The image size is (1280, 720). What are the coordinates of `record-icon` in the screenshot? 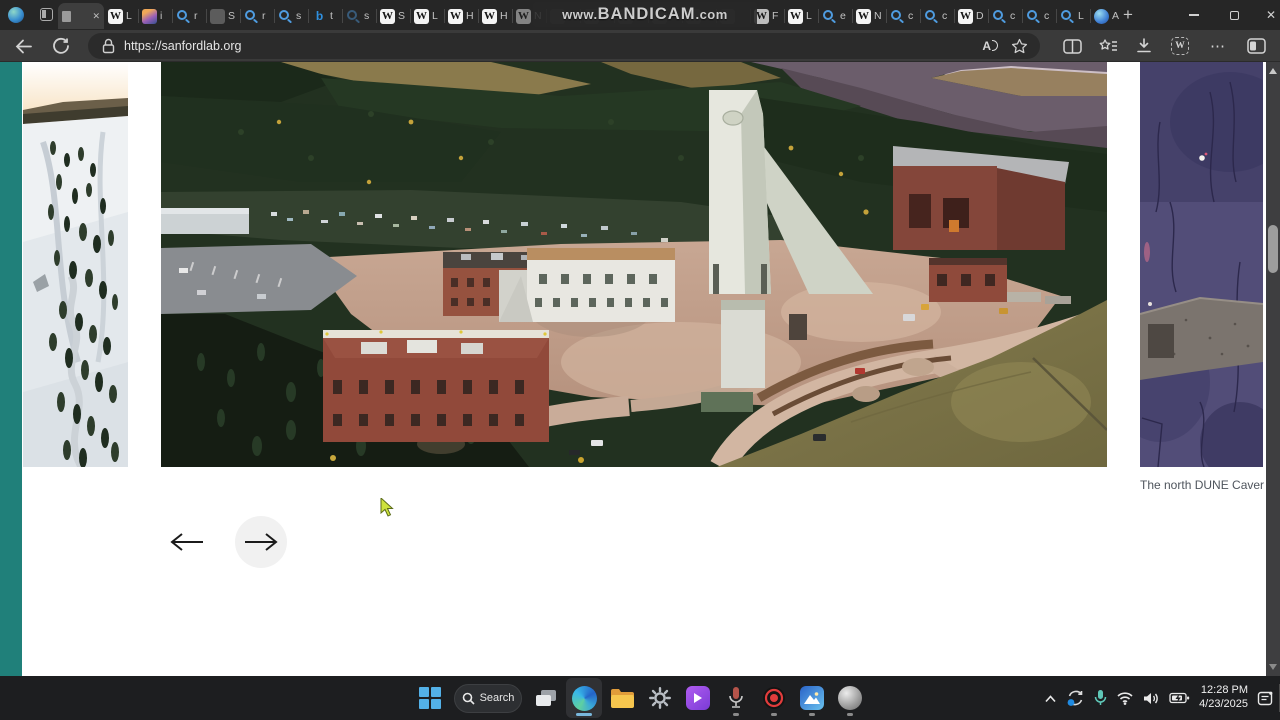 It's located at (774, 698).